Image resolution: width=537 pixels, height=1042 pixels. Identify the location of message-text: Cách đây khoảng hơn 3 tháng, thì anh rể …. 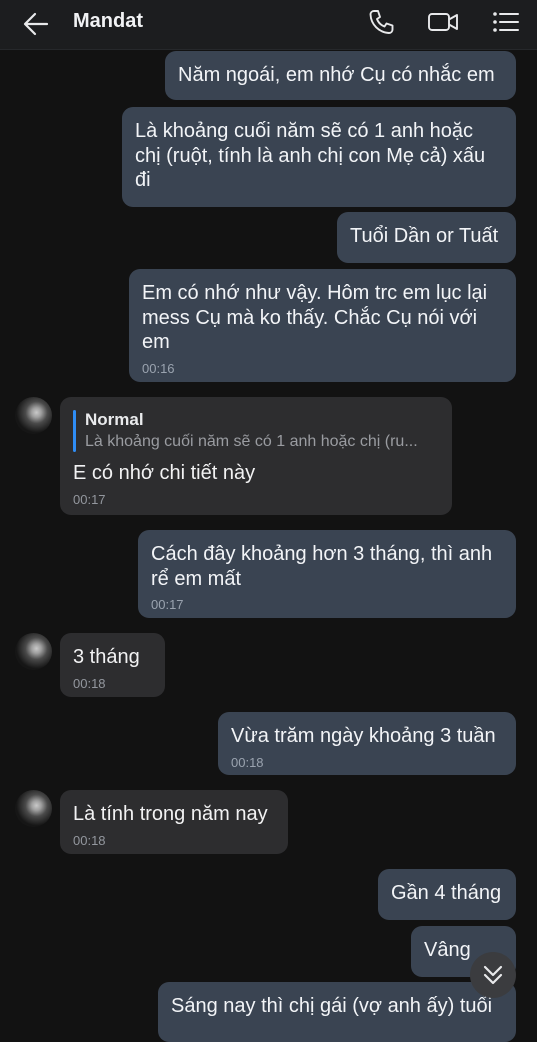
(322, 566).